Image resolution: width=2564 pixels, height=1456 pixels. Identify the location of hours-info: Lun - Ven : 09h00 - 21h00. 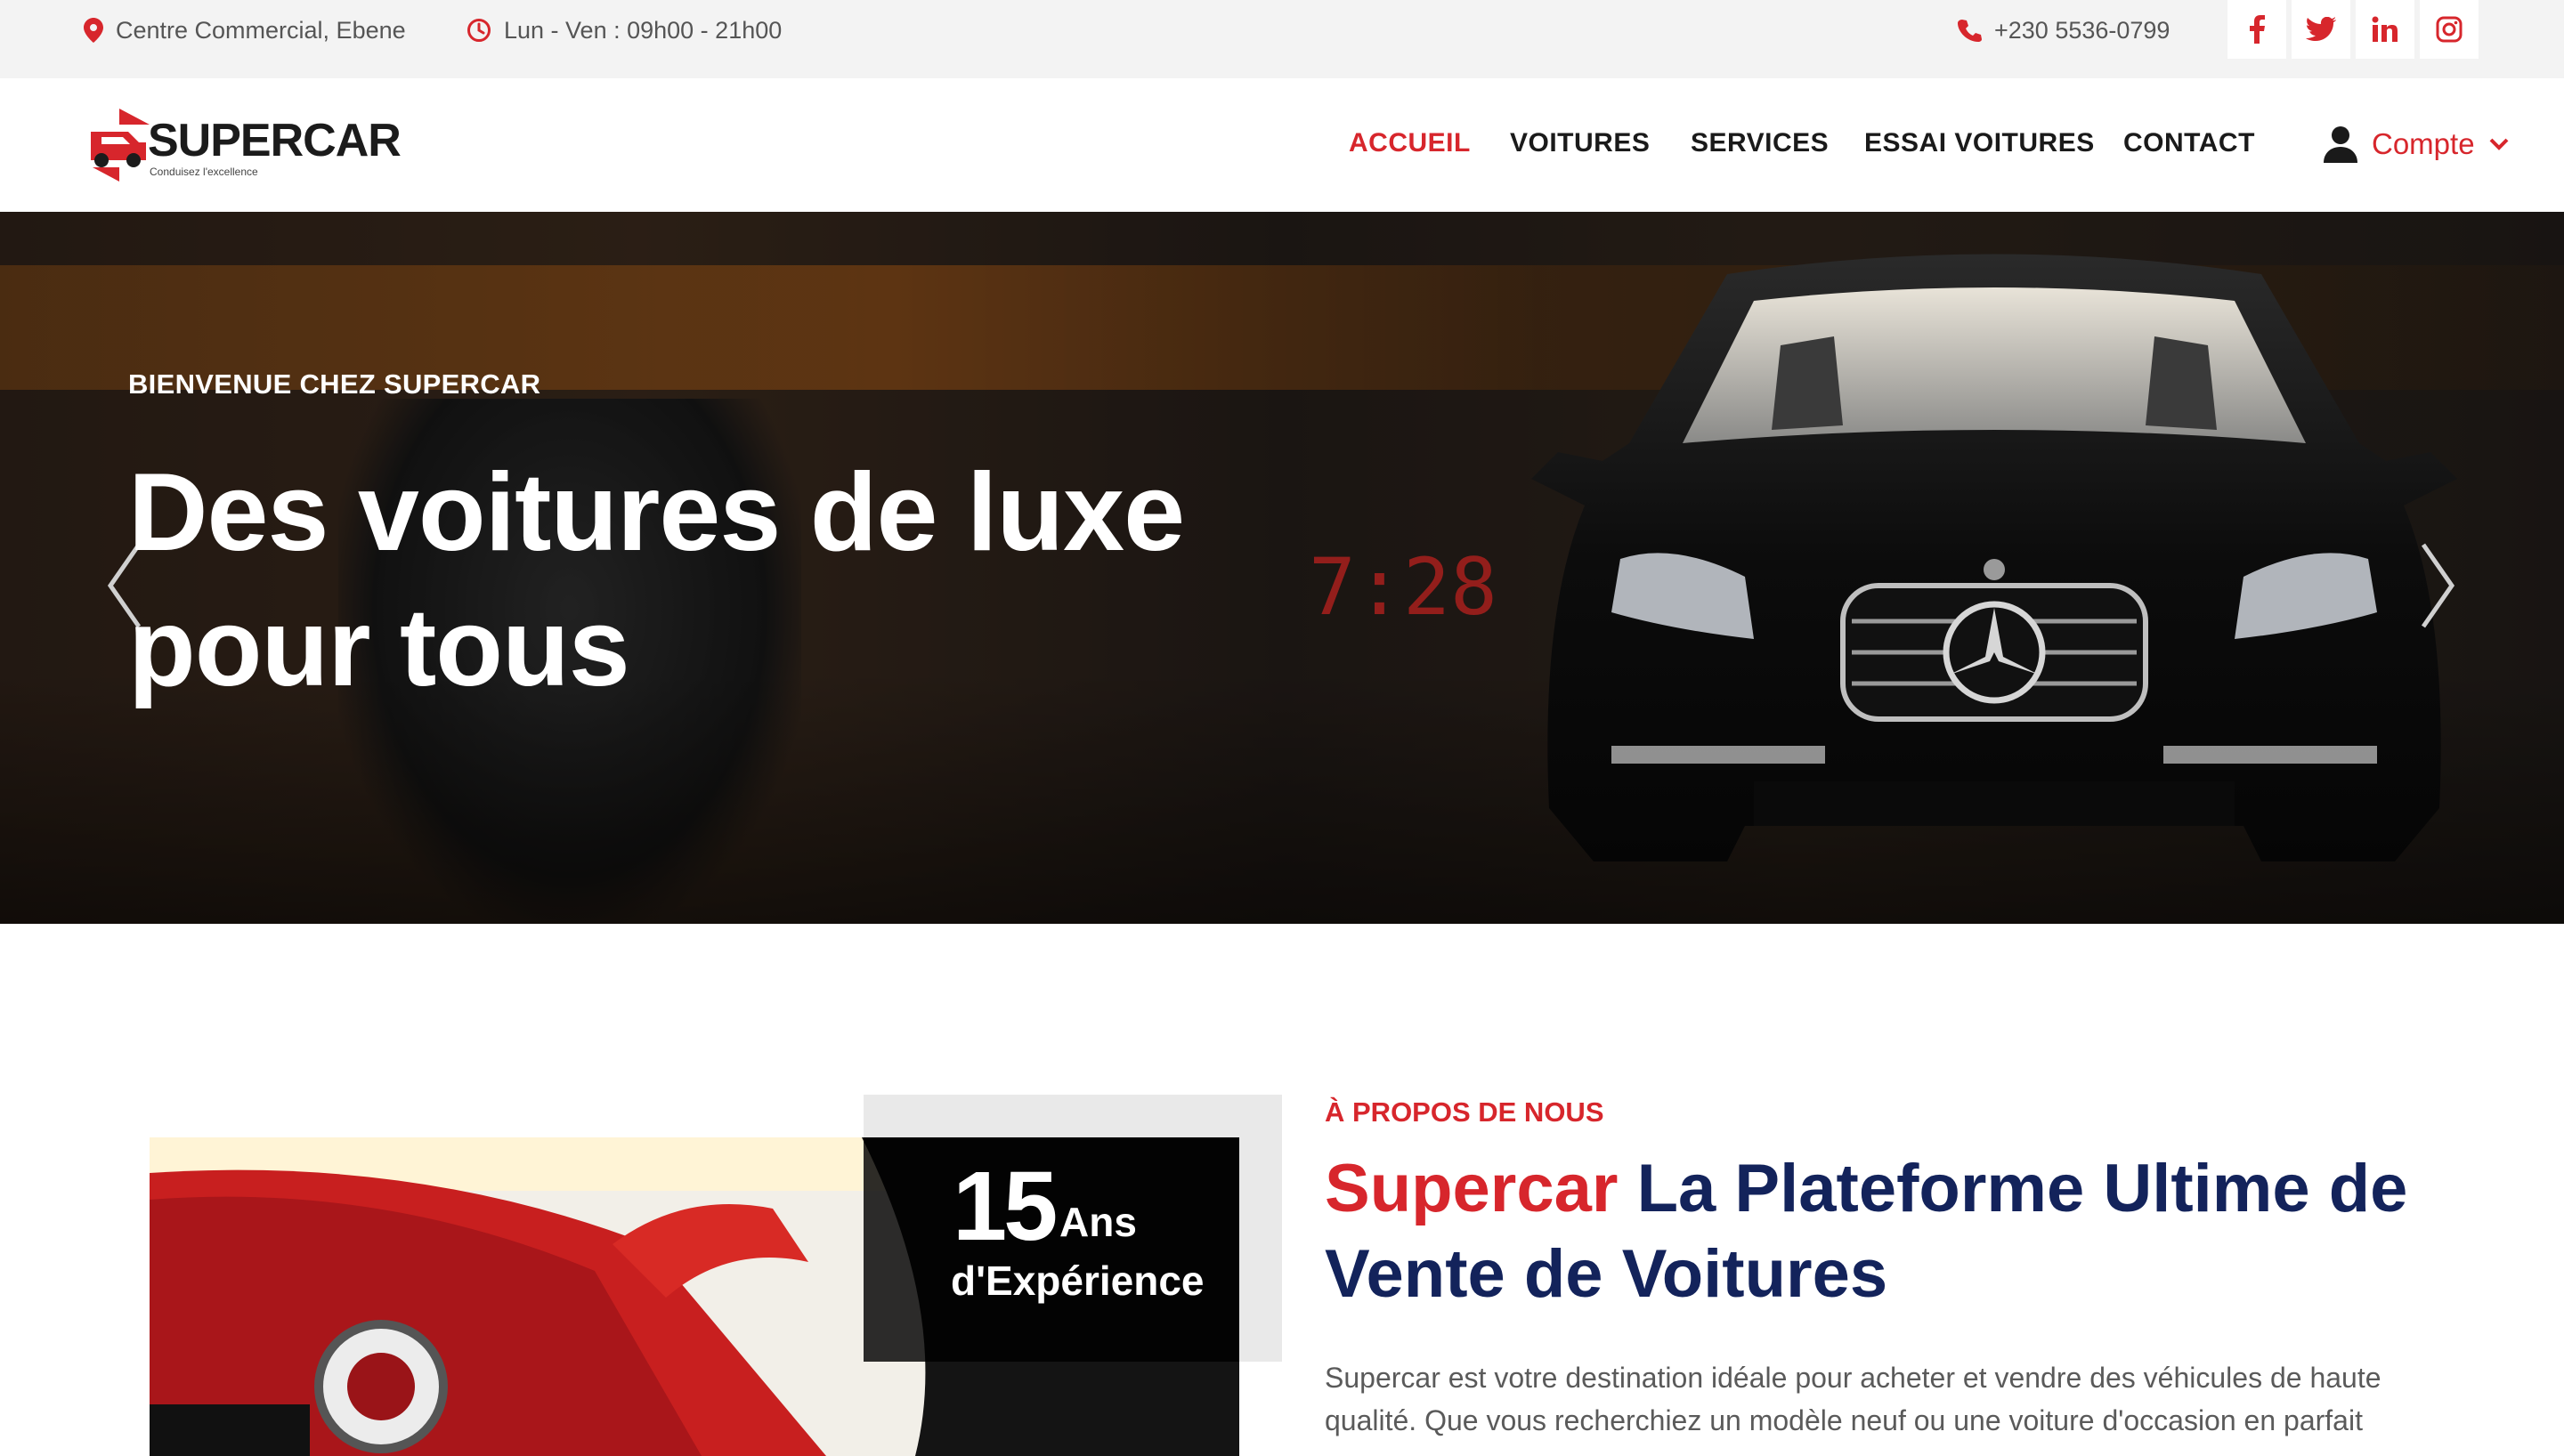
(624, 30).